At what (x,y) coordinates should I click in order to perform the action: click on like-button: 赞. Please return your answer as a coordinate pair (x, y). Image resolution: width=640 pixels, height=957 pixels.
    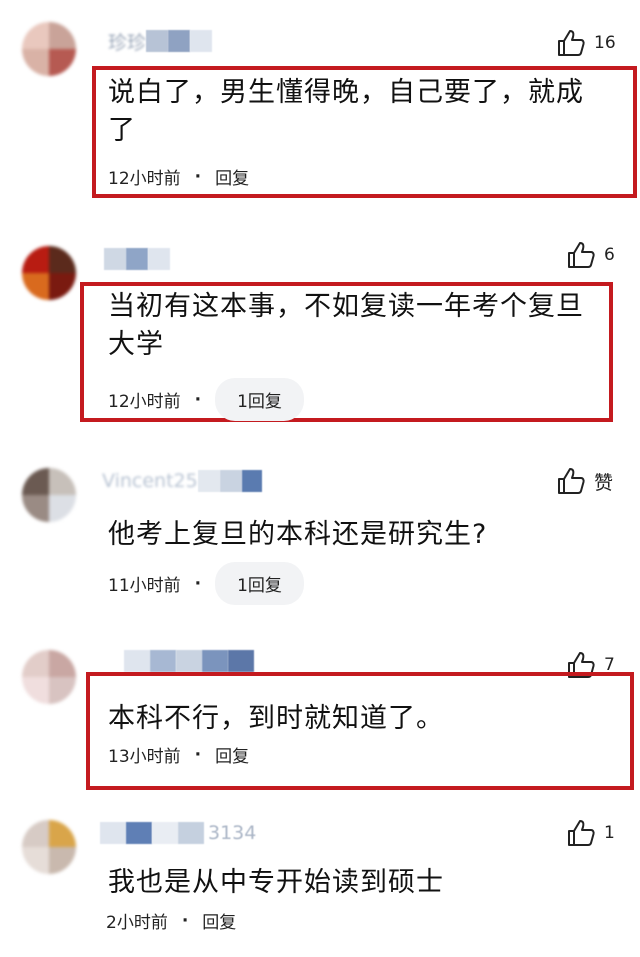
    Looking at the image, I should click on (584, 481).